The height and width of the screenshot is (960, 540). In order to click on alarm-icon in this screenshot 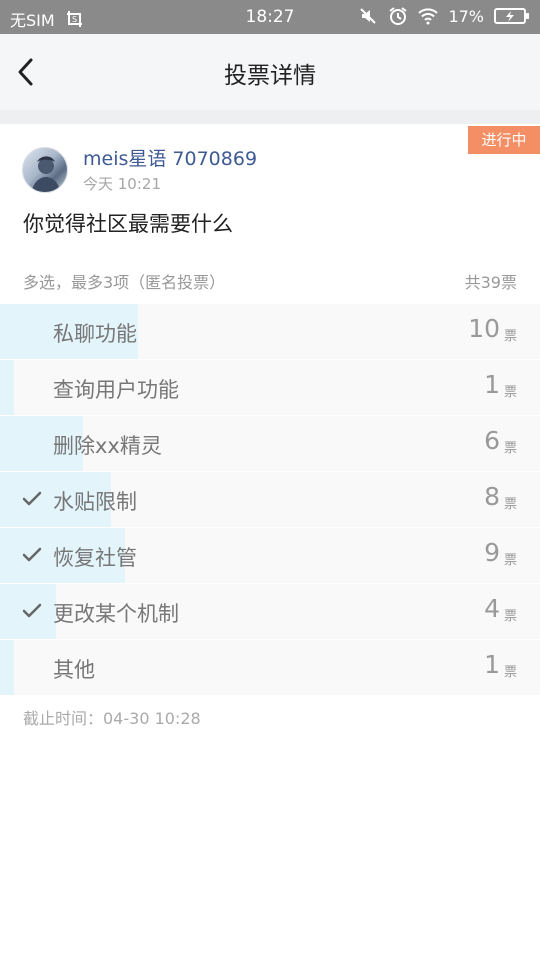, I will do `click(398, 16)`.